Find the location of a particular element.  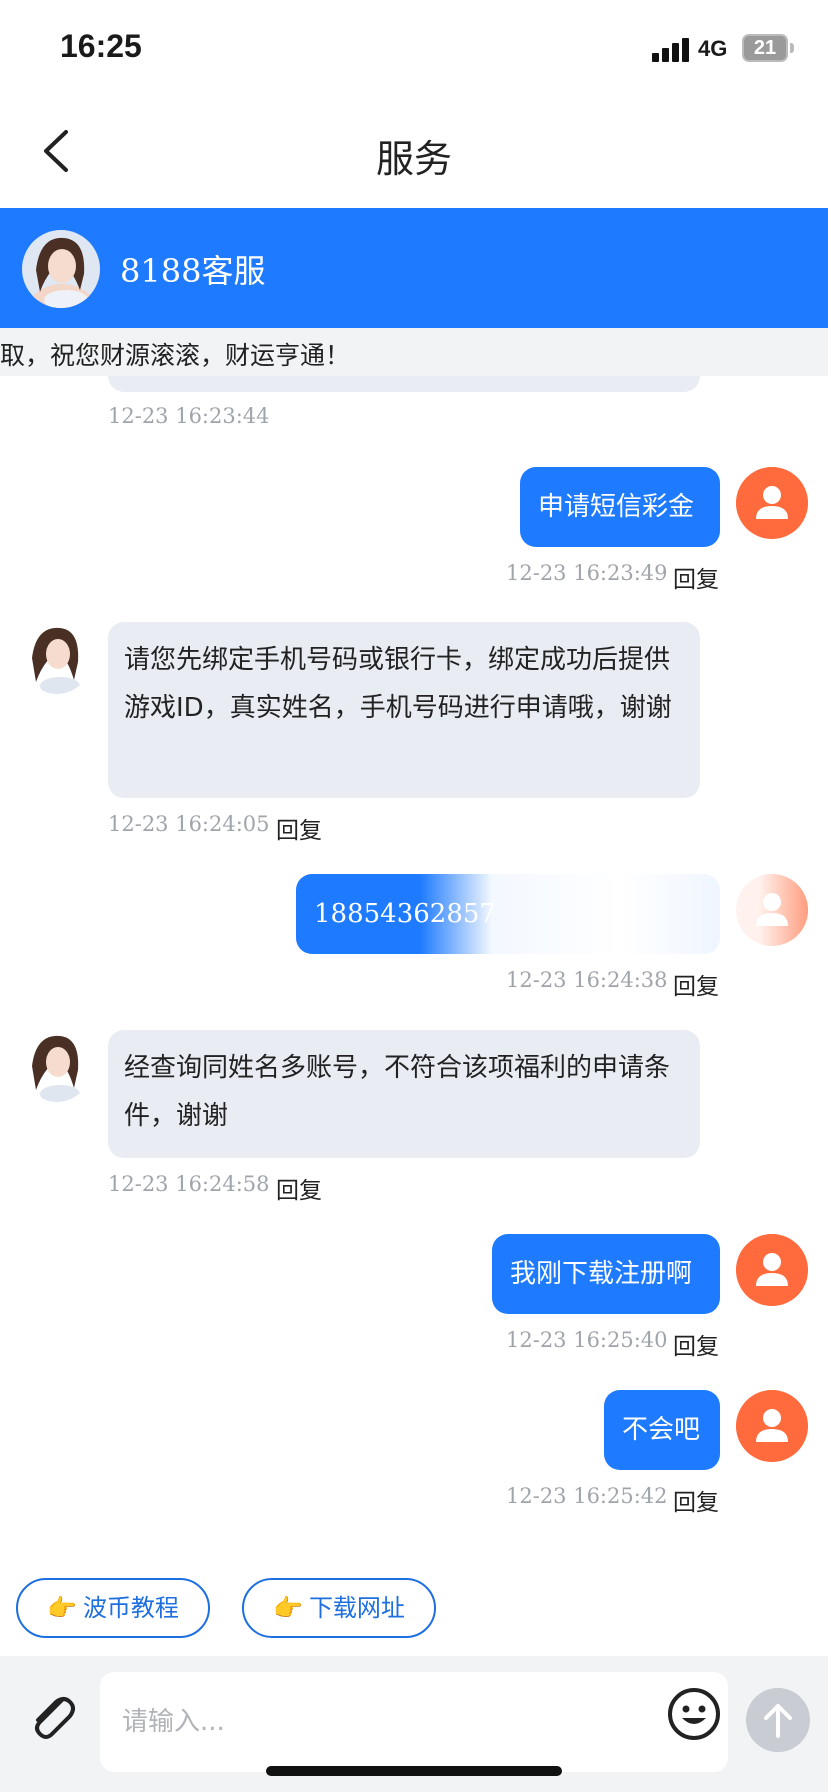

agent-header: 8188客服 is located at coordinates (414, 268).